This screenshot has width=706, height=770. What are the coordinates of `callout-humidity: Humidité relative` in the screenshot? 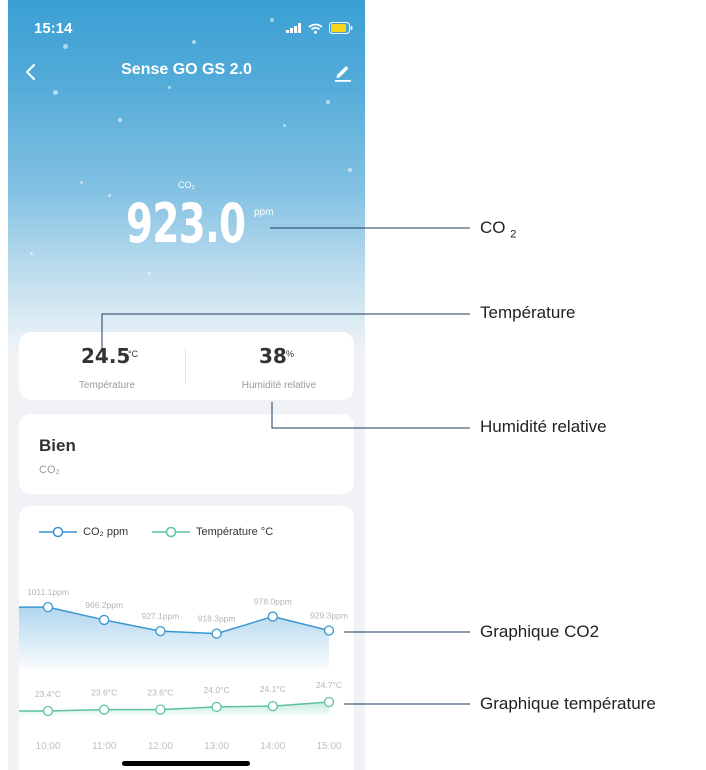 It's located at (543, 426).